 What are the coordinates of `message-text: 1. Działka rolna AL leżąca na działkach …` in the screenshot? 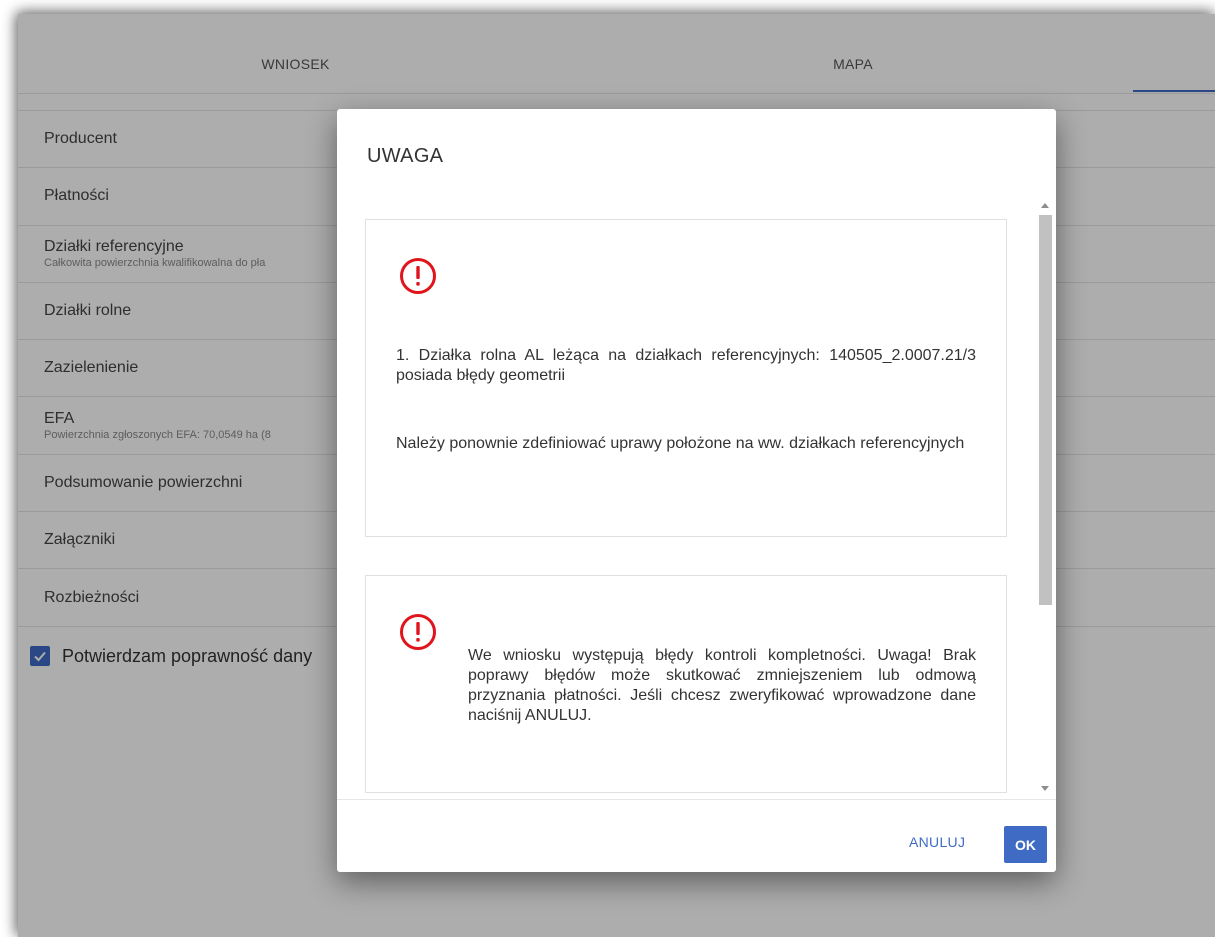 It's located at (686, 365).